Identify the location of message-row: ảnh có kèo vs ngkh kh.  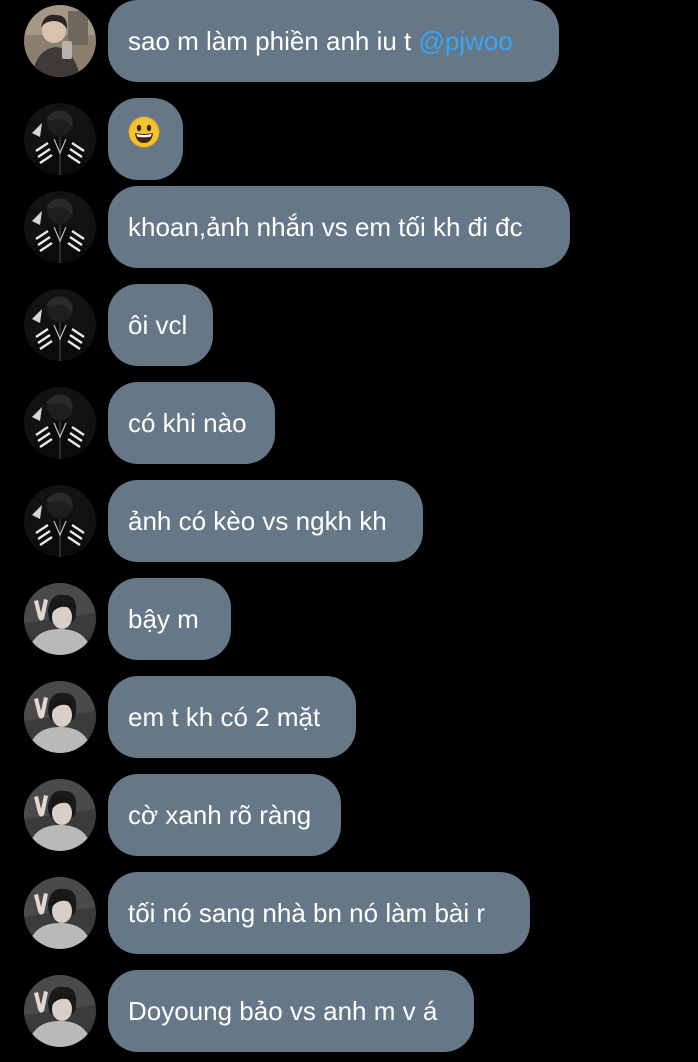
(349, 521).